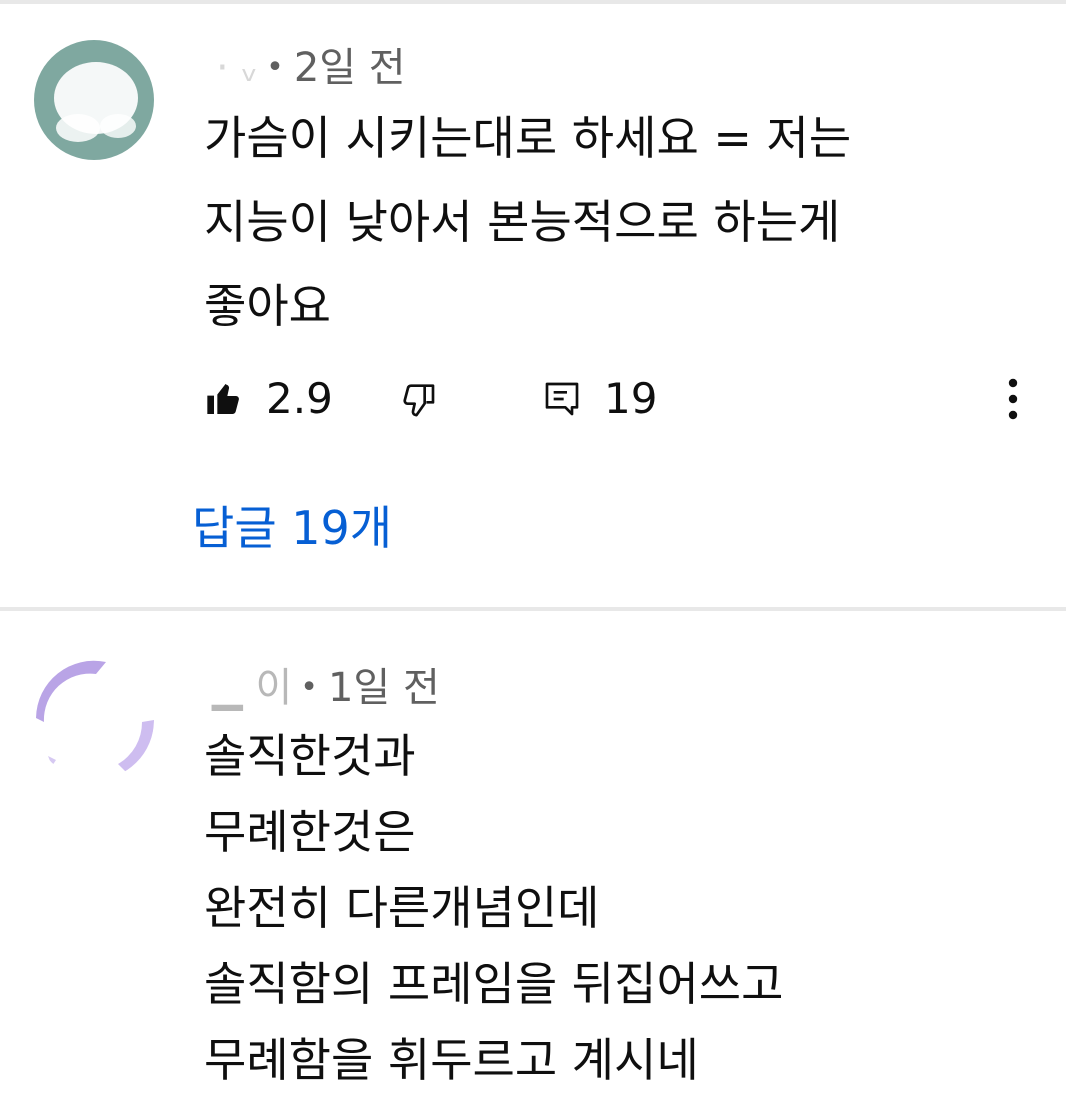 This screenshot has height=1108, width=1066. I want to click on comment-1-meta: · ᵥ • 2일 전, so click(311, 68).